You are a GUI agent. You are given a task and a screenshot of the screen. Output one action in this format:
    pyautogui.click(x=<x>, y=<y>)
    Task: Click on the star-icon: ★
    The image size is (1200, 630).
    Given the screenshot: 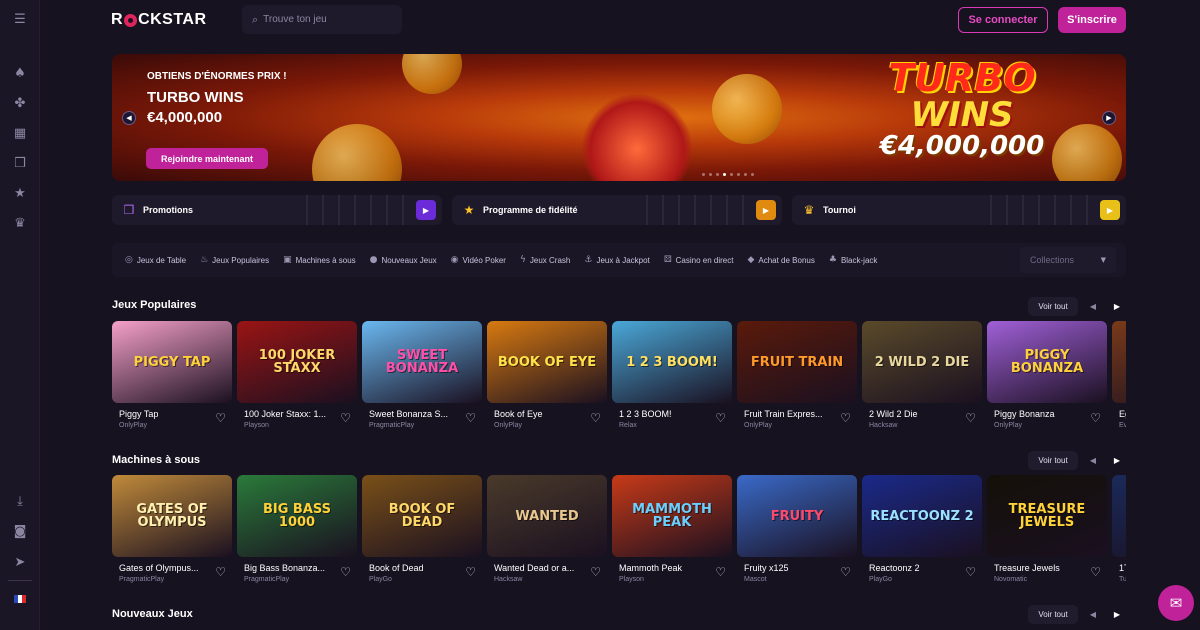 What is the action you would take?
    pyautogui.click(x=20, y=194)
    